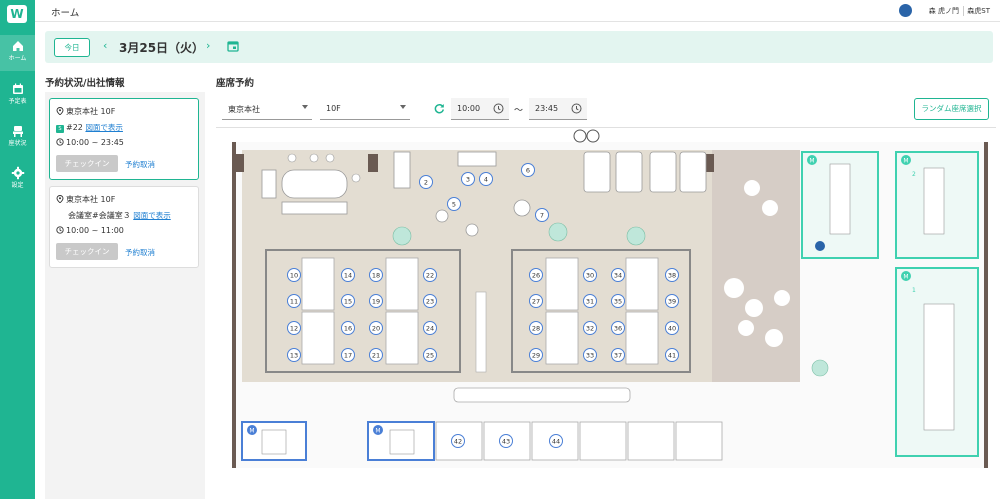 This screenshot has height=499, width=1000. What do you see at coordinates (267, 109) in the screenshot?
I see `office-select: 東京本社` at bounding box center [267, 109].